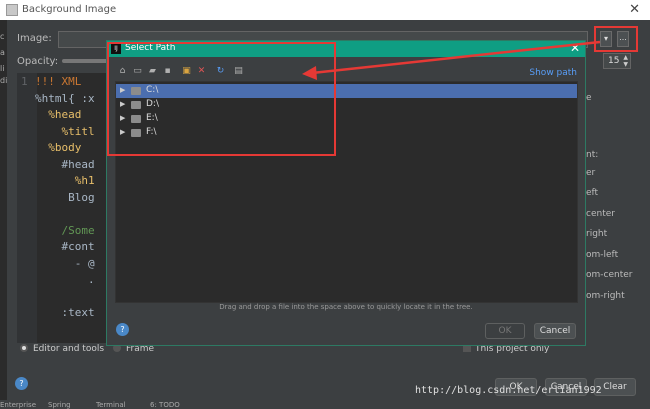 This screenshot has height=409, width=650. What do you see at coordinates (592, 193) in the screenshot?
I see `placement-option: eft` at bounding box center [592, 193].